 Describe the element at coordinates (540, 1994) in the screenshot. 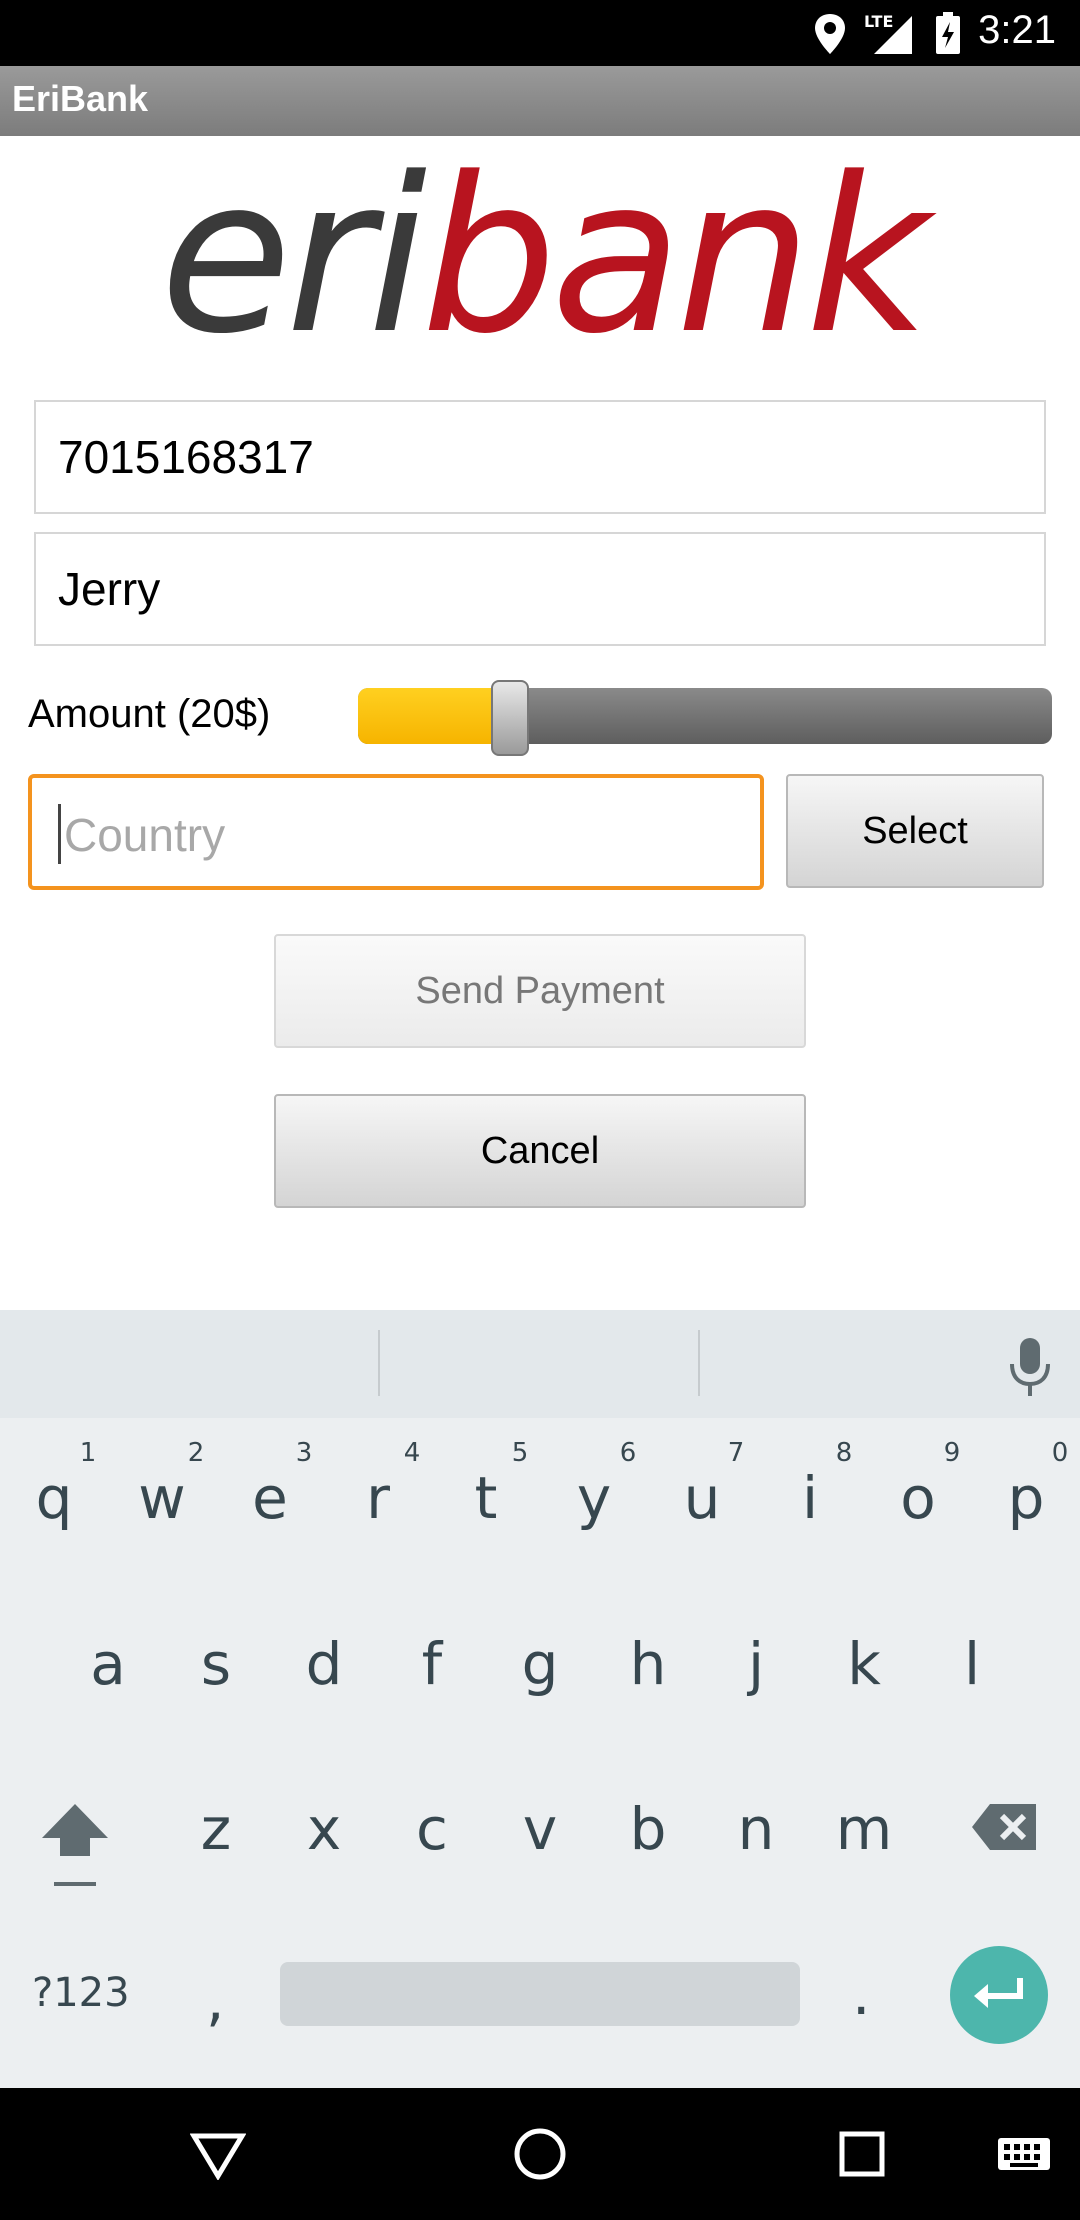

I see `space-key` at that location.